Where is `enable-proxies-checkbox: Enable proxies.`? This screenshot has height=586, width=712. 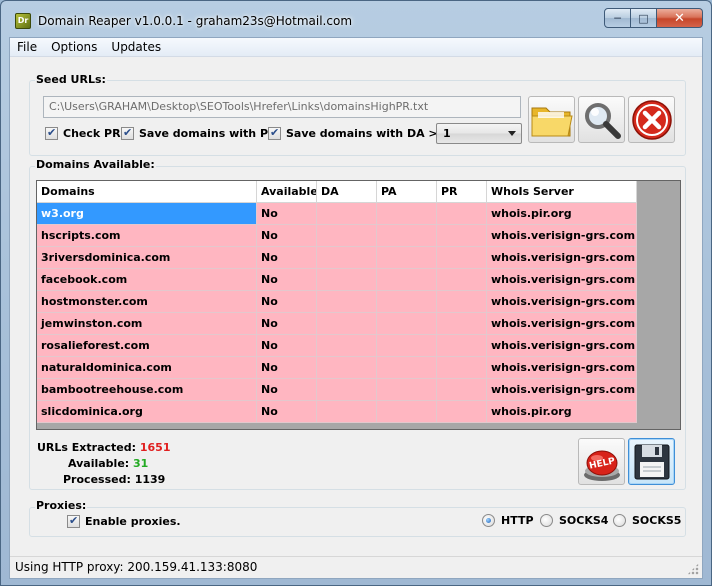 enable-proxies-checkbox: Enable proxies. is located at coordinates (124, 521).